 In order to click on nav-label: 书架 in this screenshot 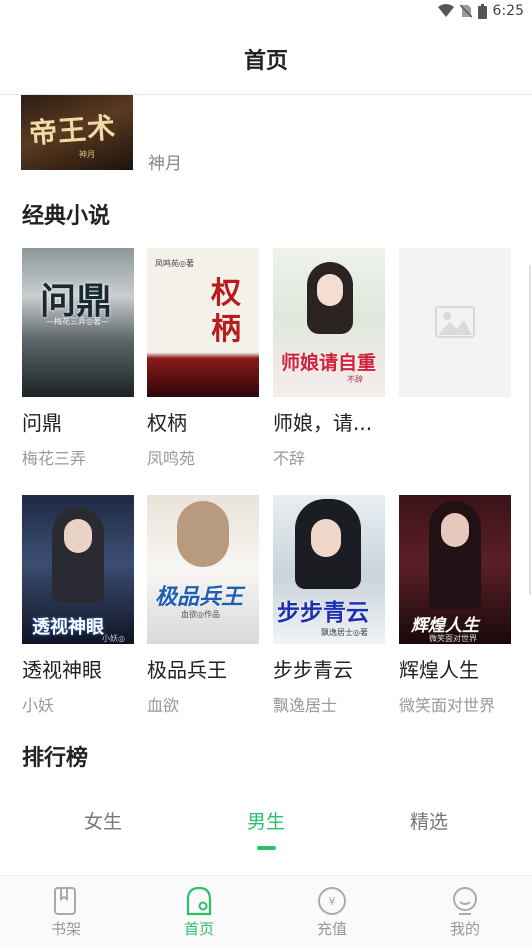, I will do `click(65, 929)`.